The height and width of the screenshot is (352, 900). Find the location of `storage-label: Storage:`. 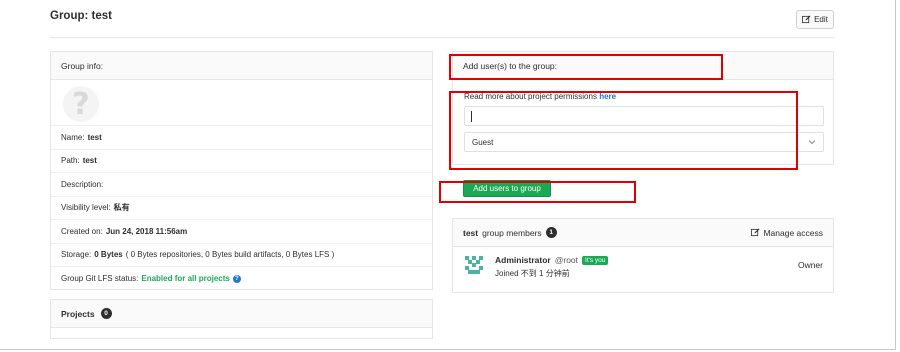

storage-label: Storage: is located at coordinates (76, 255).